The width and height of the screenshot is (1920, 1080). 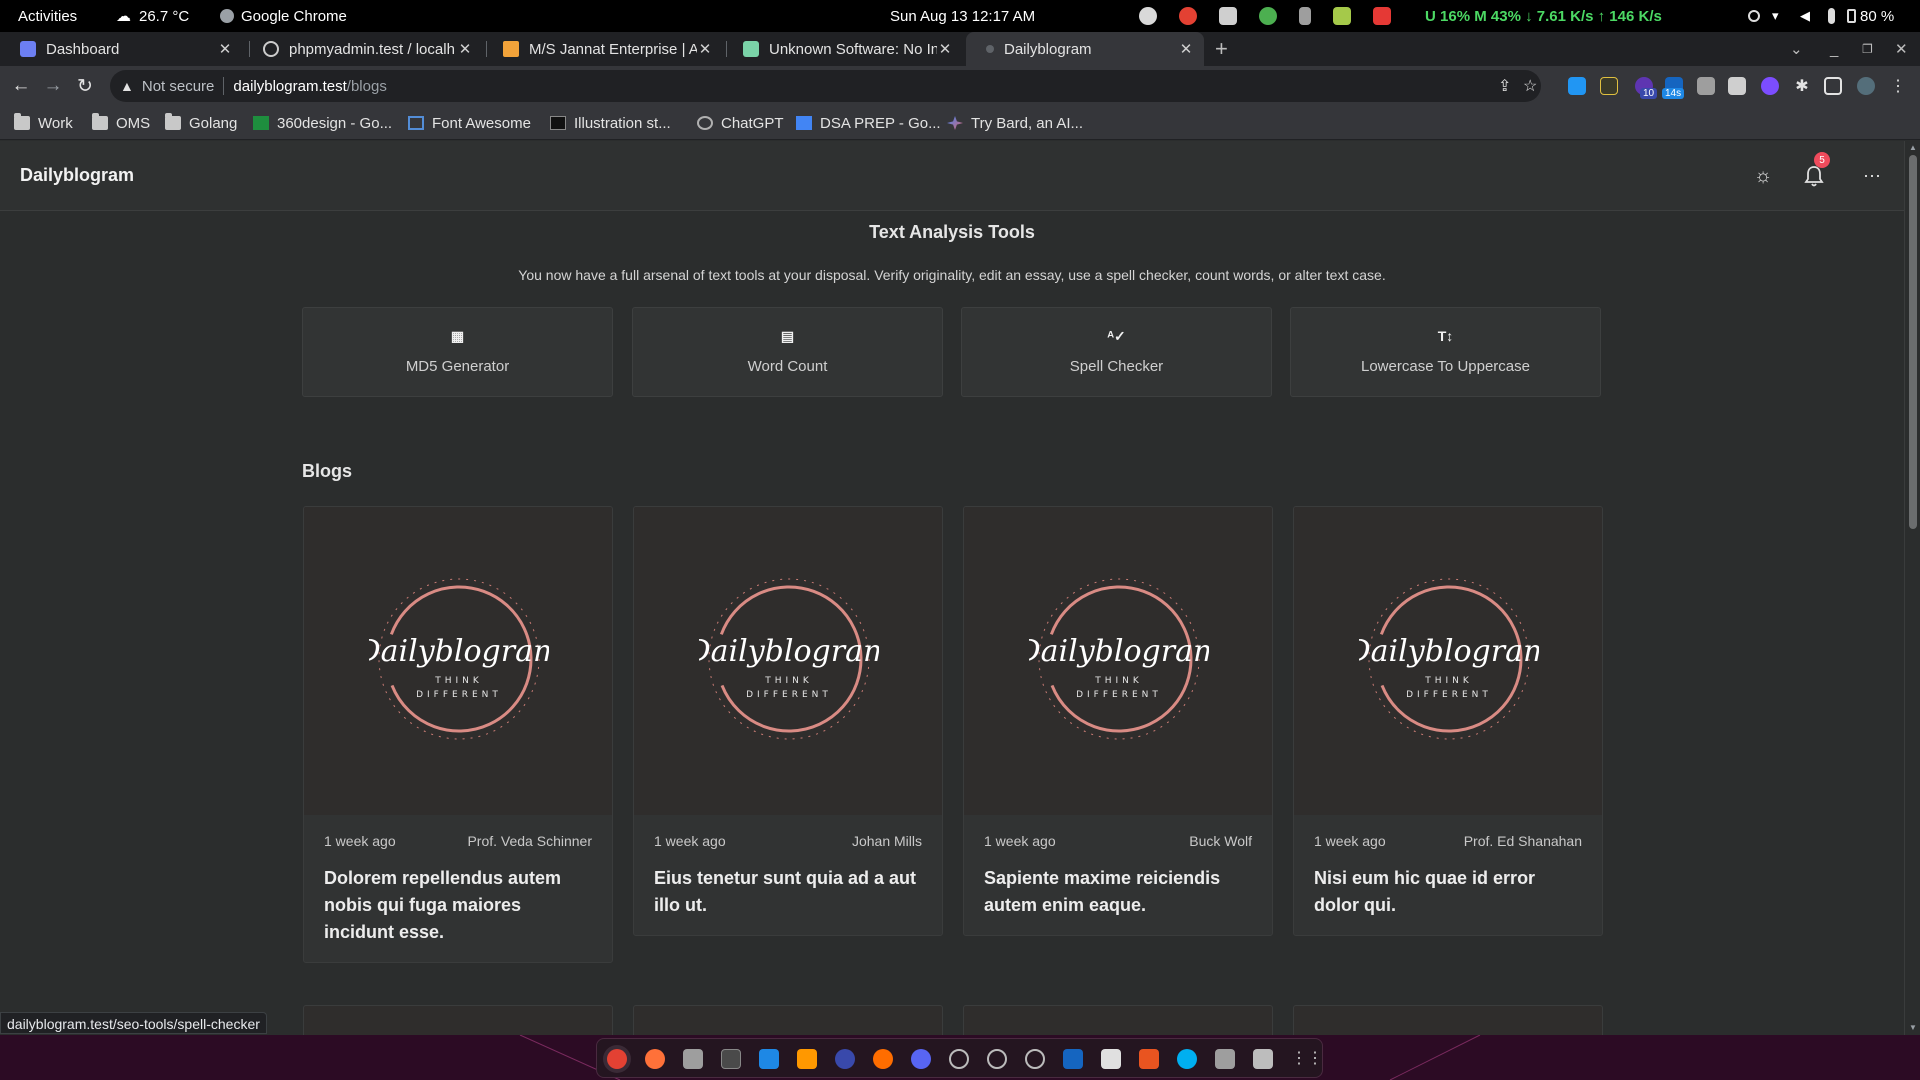 What do you see at coordinates (962, 16) in the screenshot?
I see `clock: Sun Aug 13 12:17 AM` at bounding box center [962, 16].